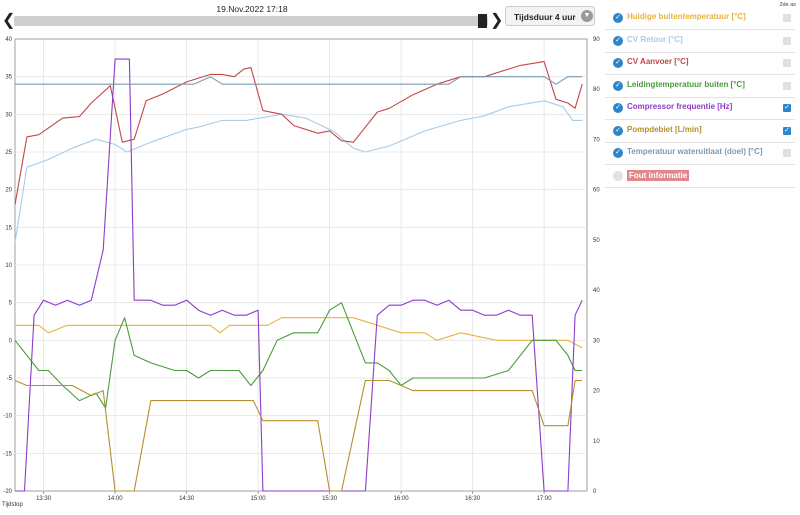  Describe the element at coordinates (658, 175) in the screenshot. I see `legend-item-label: Fout informatie` at that location.